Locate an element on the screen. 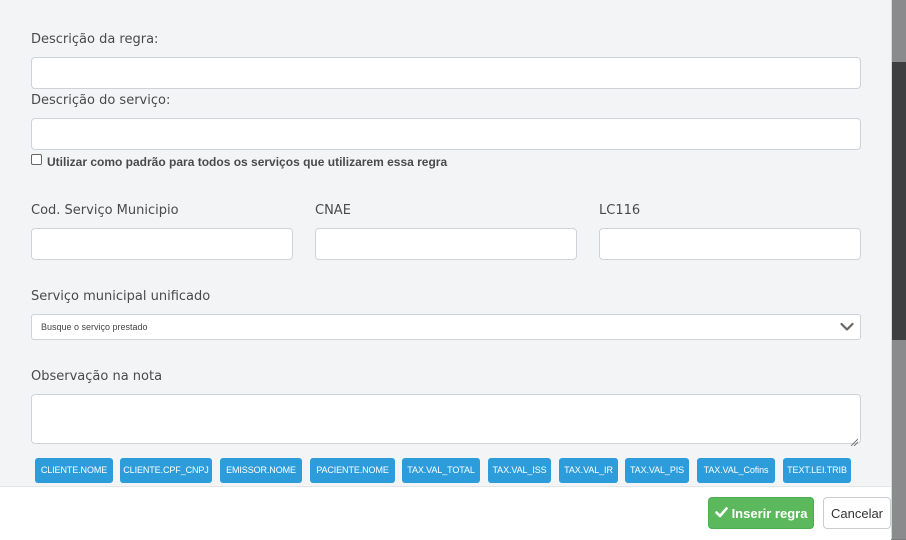 This screenshot has height=540, width=906. cancel-label: Cancelar is located at coordinates (857, 513).